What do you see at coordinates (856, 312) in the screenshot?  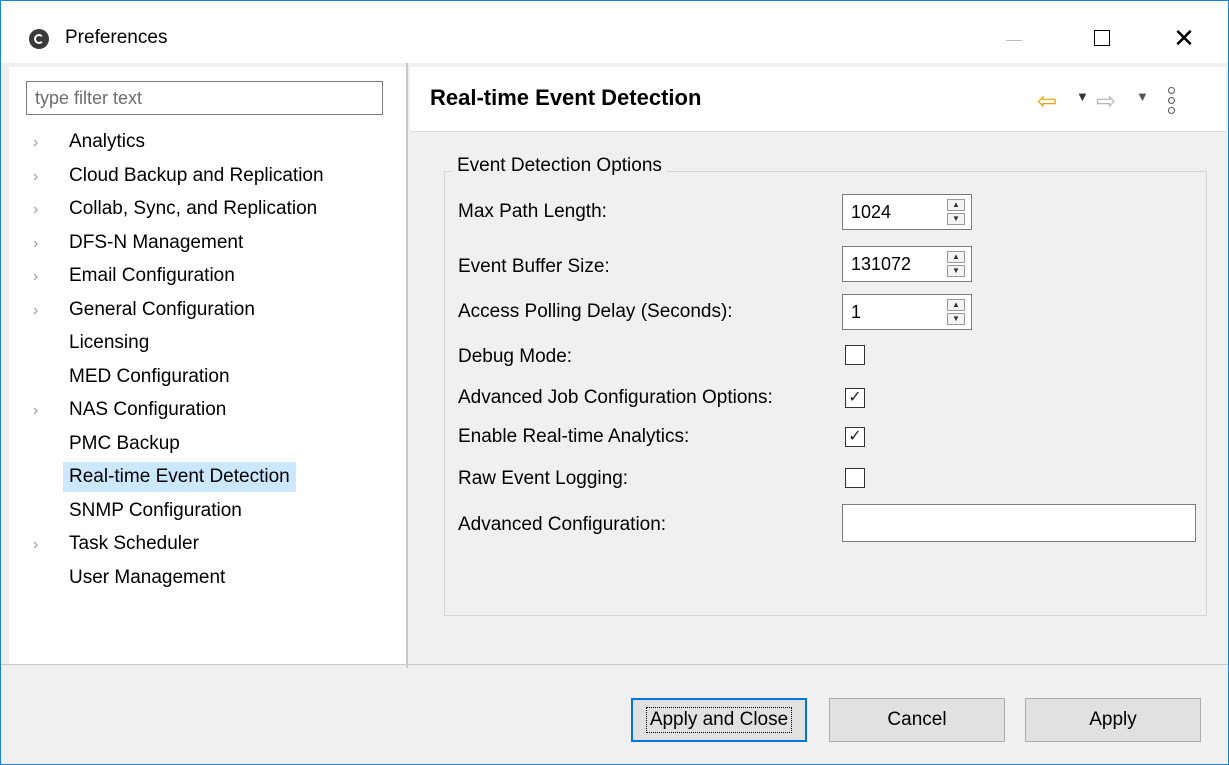 I see `access-polling-delay-value: 1` at bounding box center [856, 312].